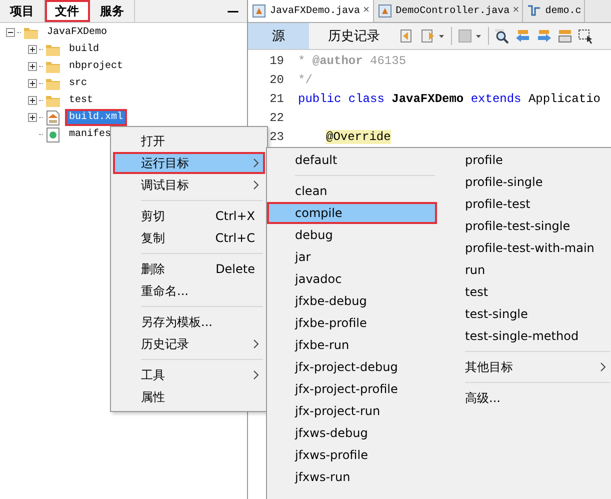 The height and width of the screenshot is (499, 611). Describe the element at coordinates (352, 279) in the screenshot. I see `menu-item: javadoc` at that location.